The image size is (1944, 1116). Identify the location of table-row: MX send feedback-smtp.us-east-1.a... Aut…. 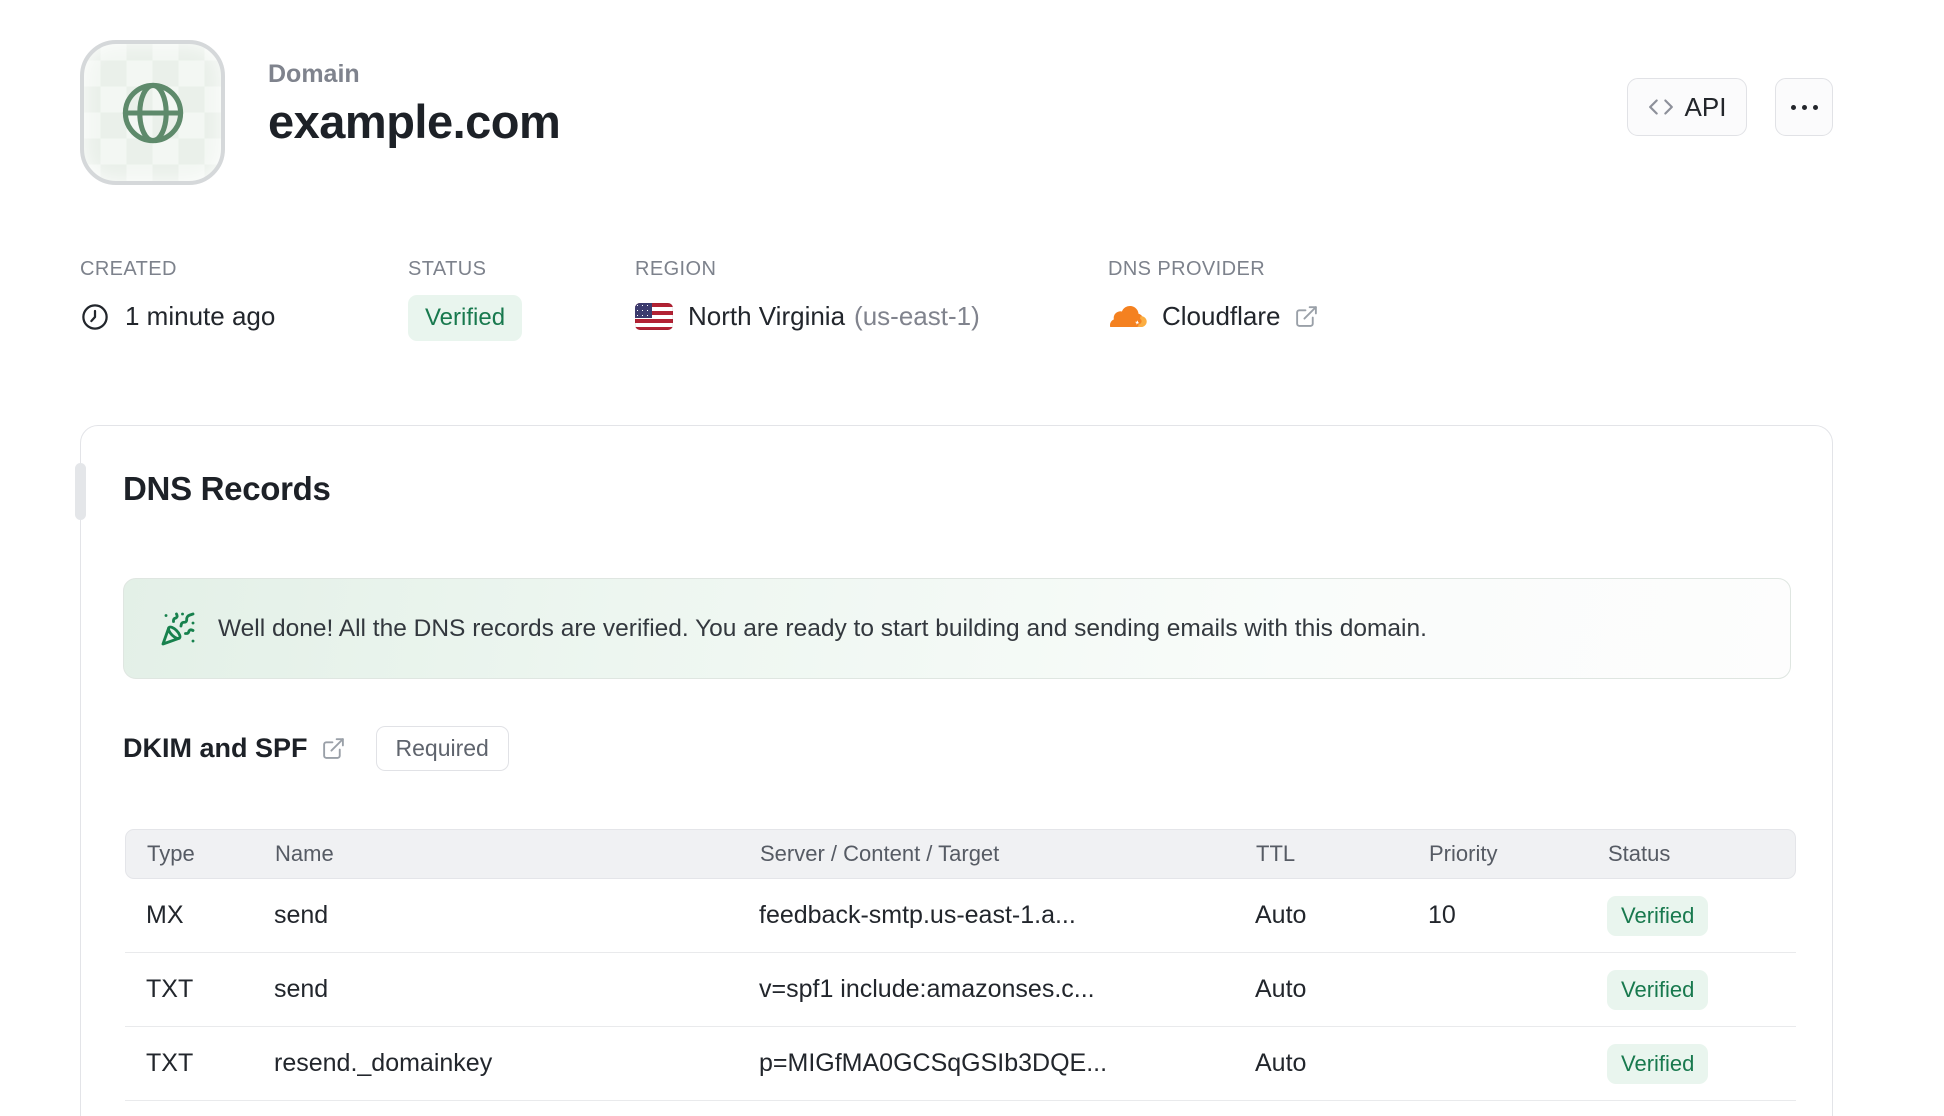
(960, 916).